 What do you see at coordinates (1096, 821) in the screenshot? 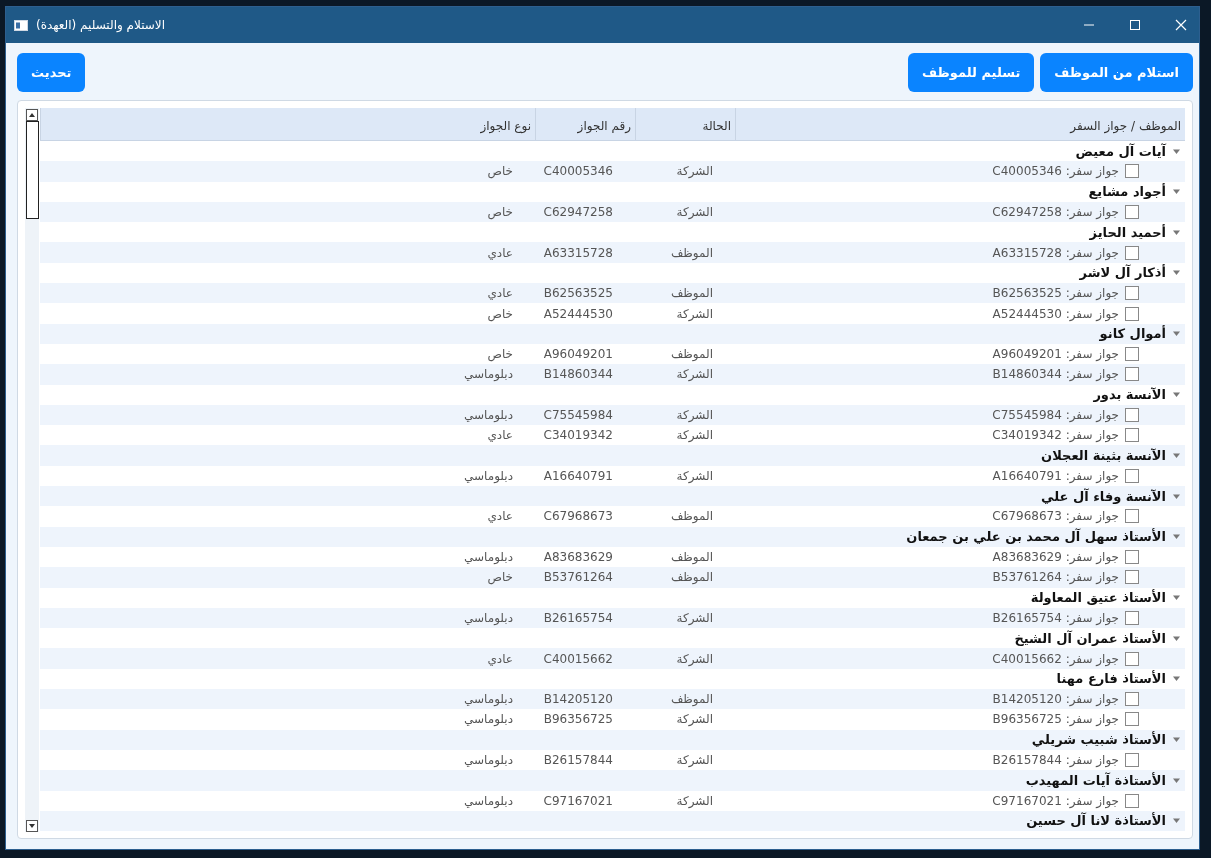
I see `employee-name: الأستاذة لانا آل حسين` at bounding box center [1096, 821].